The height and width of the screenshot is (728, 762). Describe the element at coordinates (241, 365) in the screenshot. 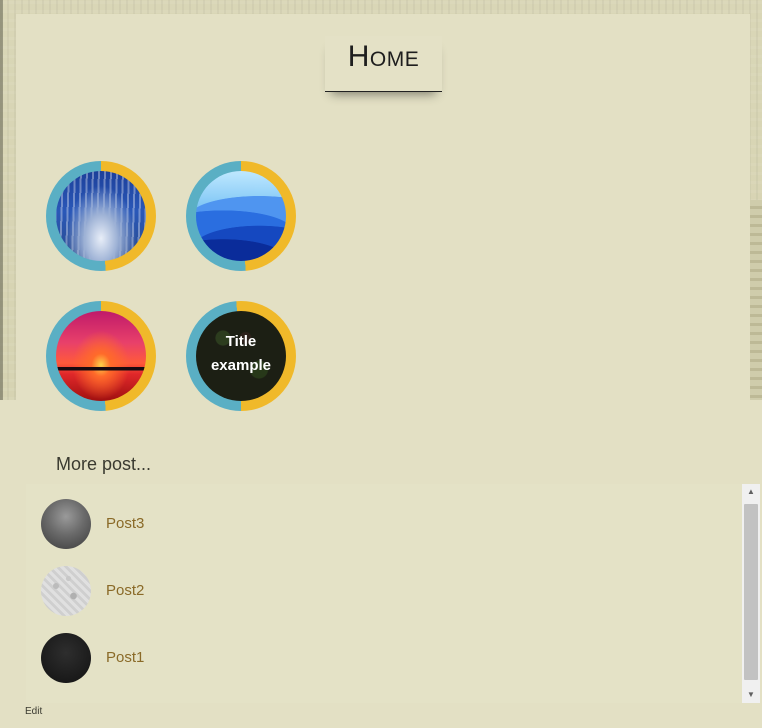

I see `caption-line-2: example` at that location.